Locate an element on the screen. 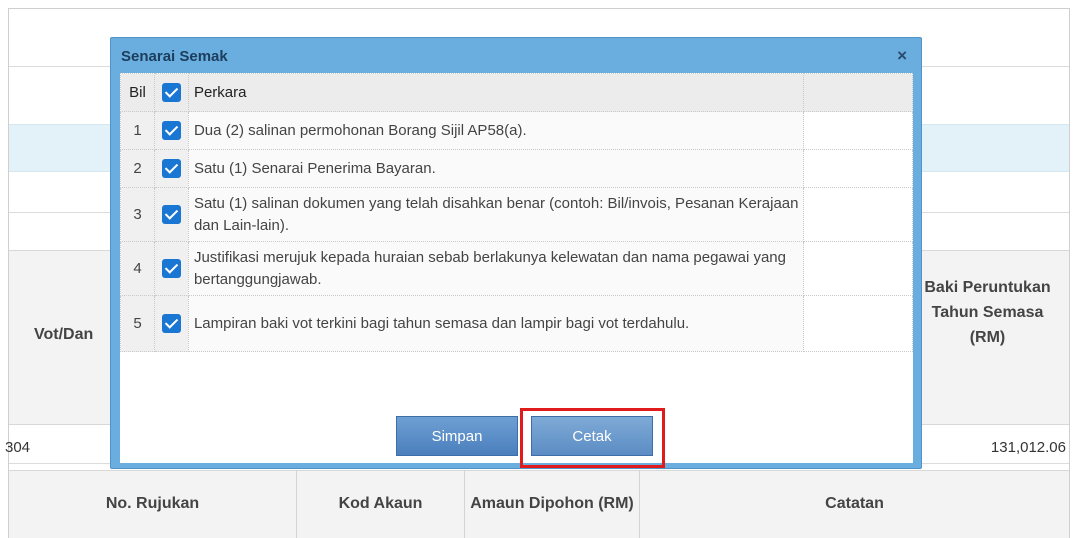  col-amaun-dipohon: Amaun Dipohon (RM) is located at coordinates (552, 504).